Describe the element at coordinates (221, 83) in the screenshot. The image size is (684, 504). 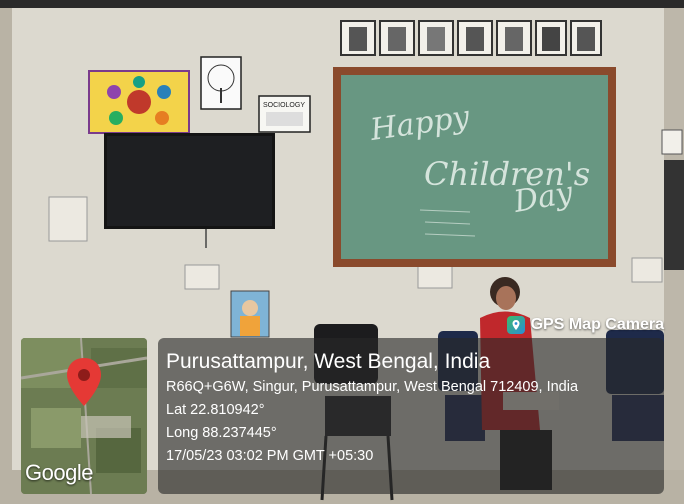
I see `tree-poster` at that location.